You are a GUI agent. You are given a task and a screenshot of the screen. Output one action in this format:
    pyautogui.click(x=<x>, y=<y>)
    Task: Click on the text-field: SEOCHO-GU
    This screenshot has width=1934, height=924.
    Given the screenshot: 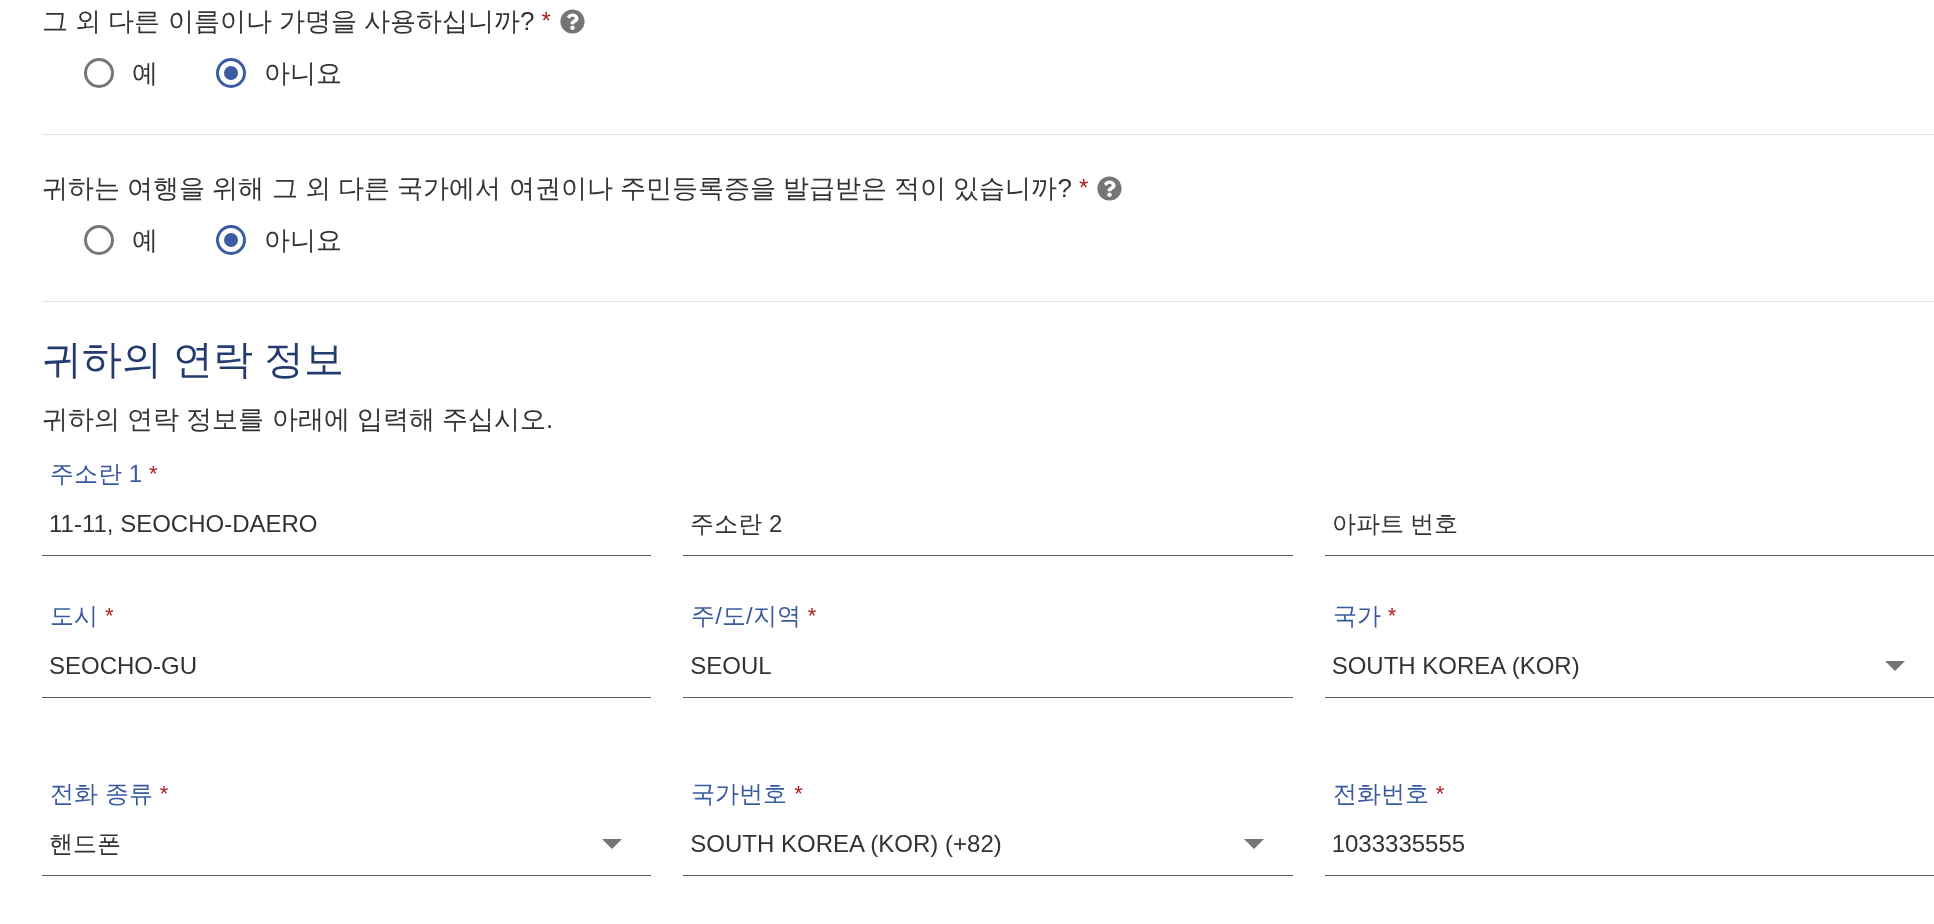 What is the action you would take?
    pyautogui.click(x=347, y=666)
    